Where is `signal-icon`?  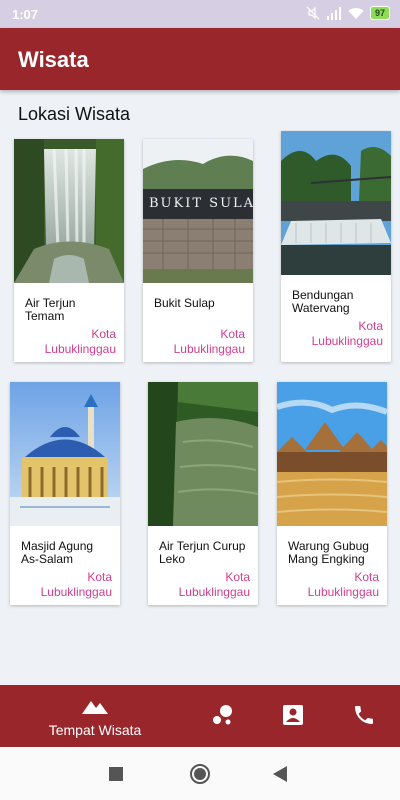
signal-icon is located at coordinates (334, 13).